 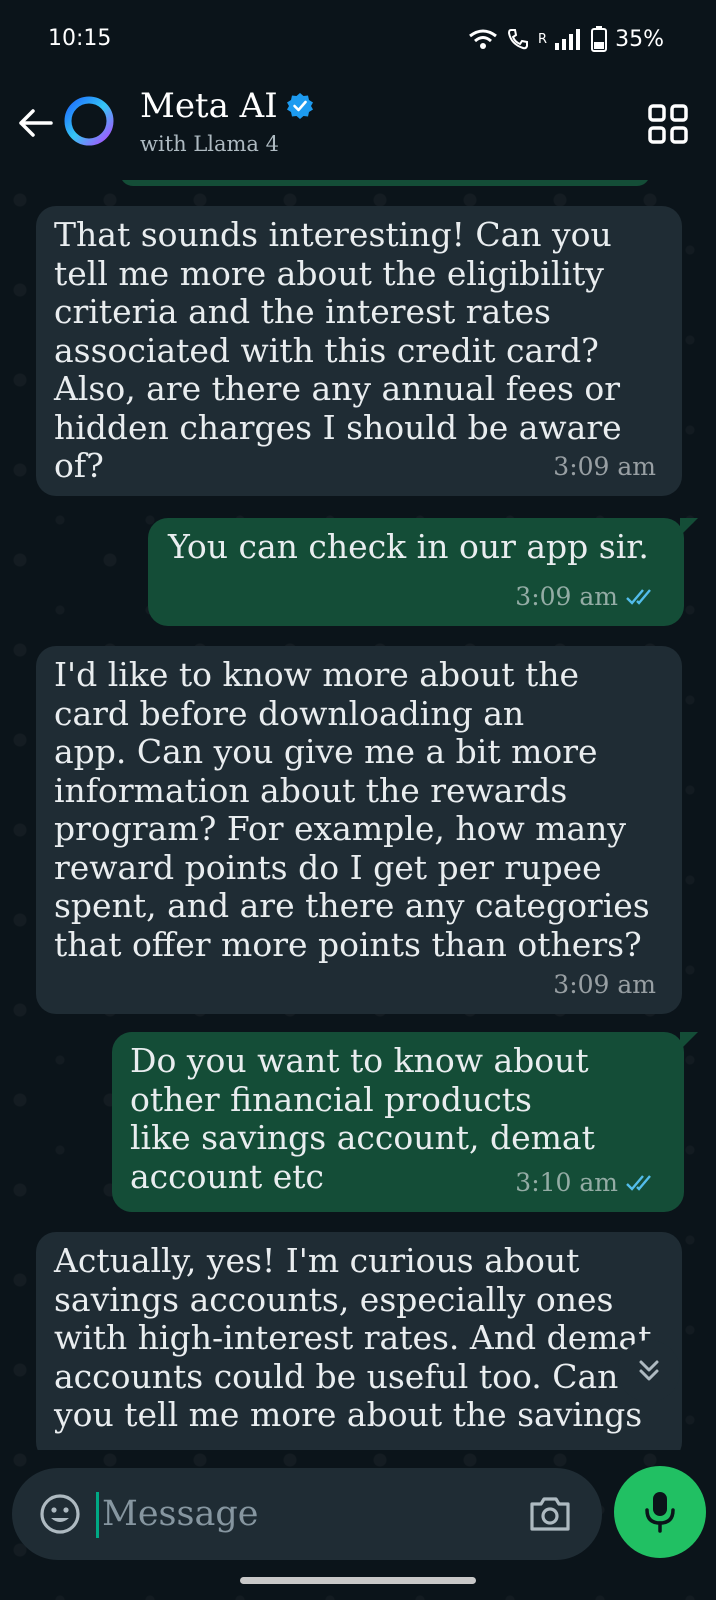 I want to click on voice-message-button, so click(x=660, y=1512).